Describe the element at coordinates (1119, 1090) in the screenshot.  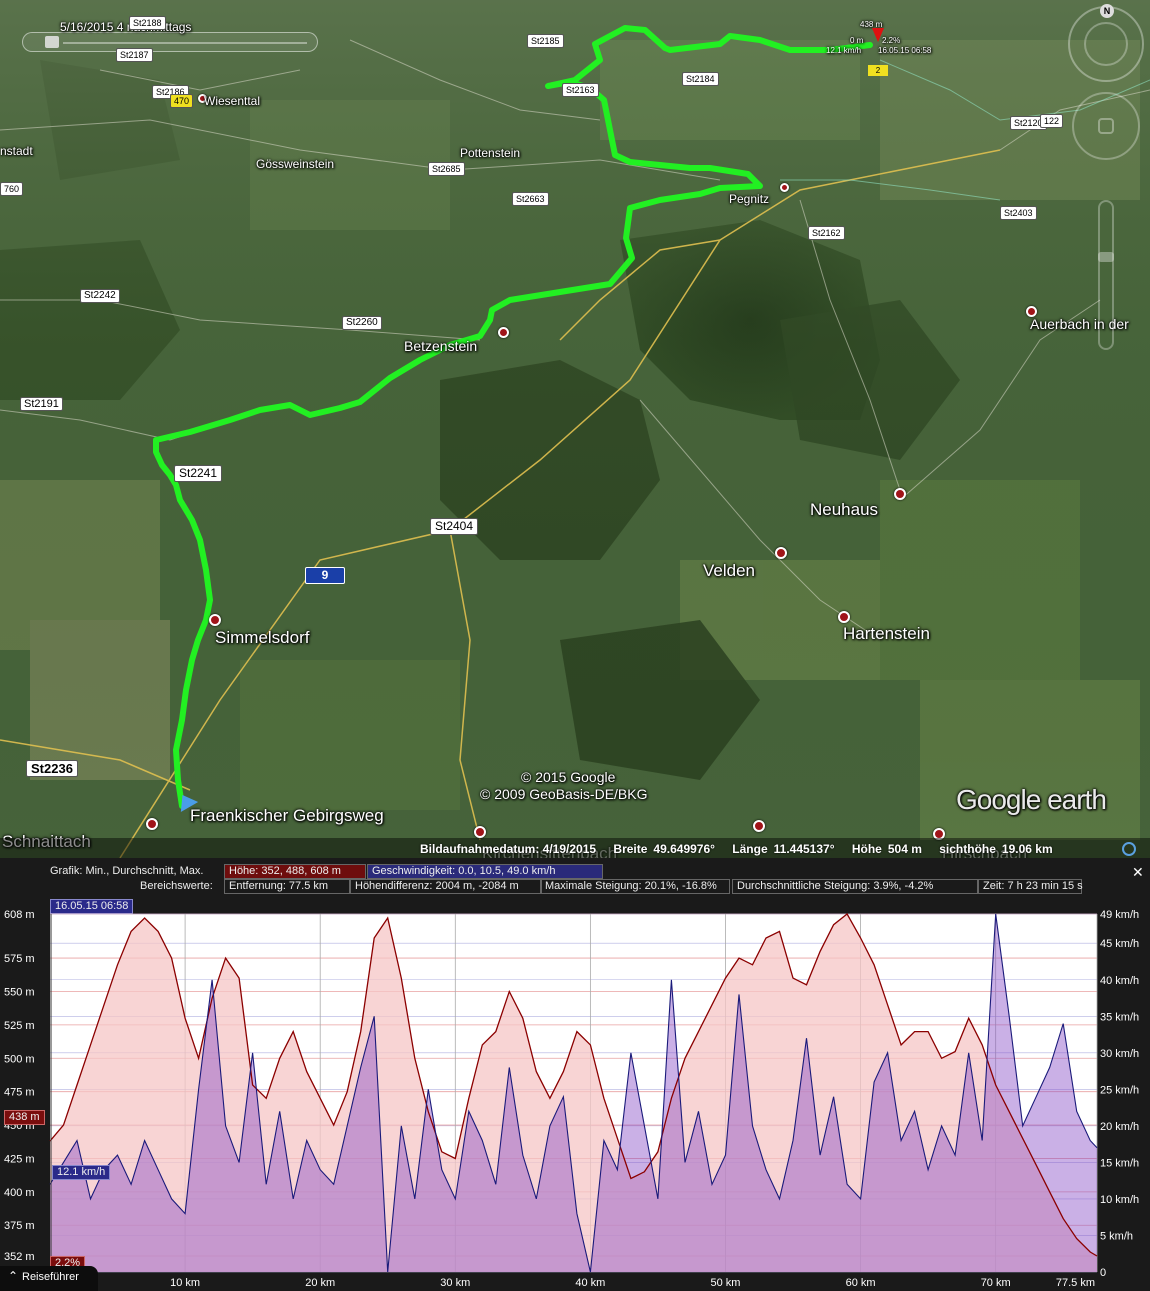
I see `y-right-tick-label: 25 km/h` at that location.